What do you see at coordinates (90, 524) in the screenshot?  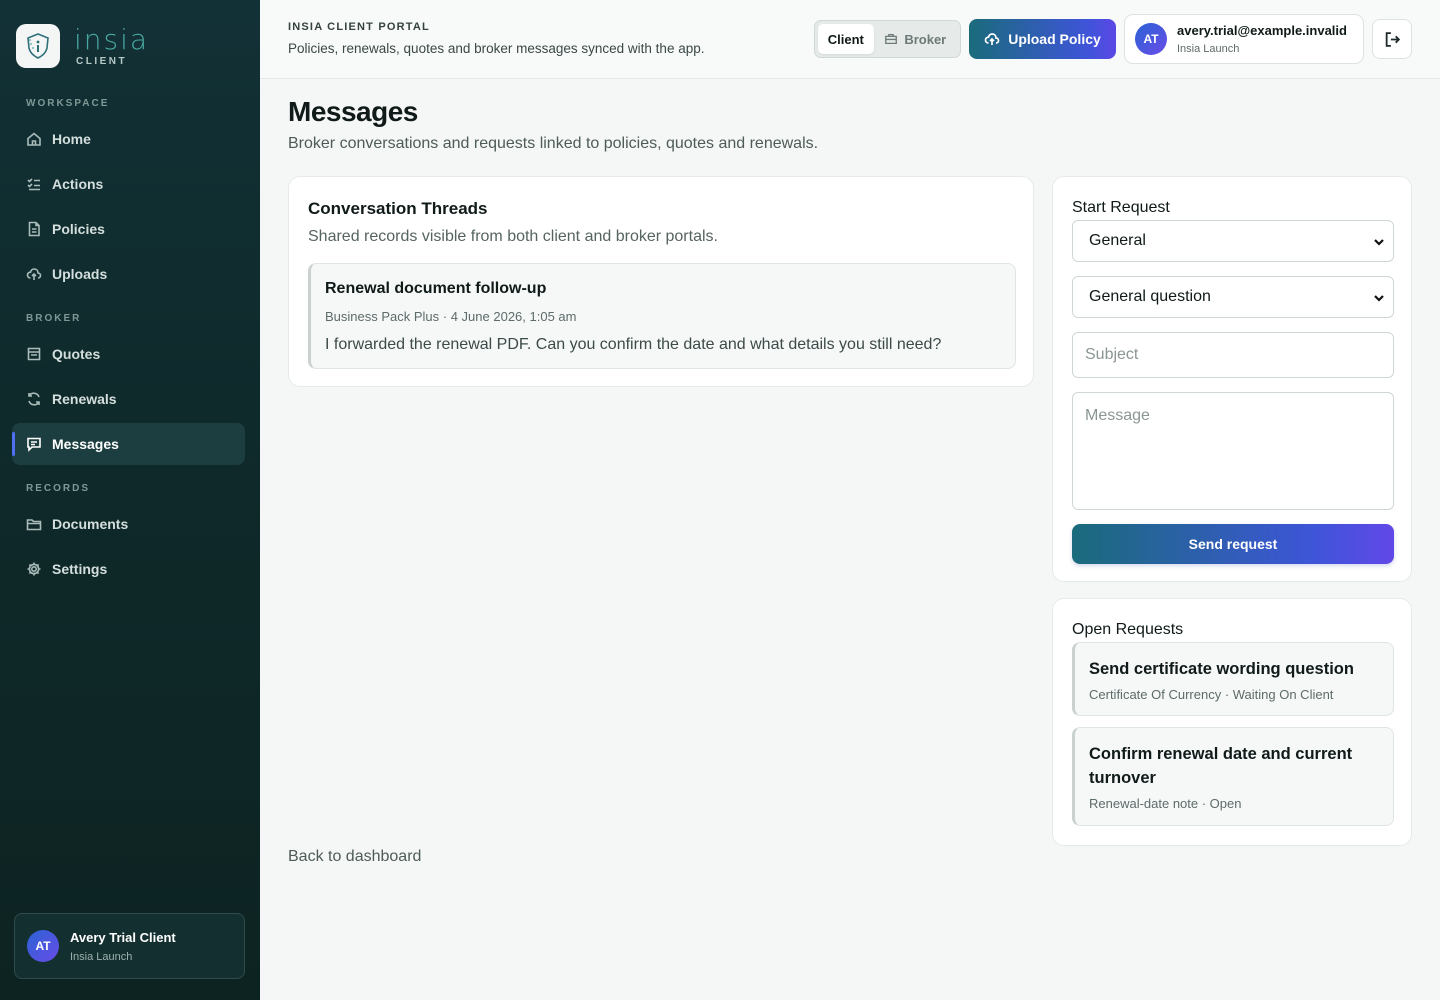 I see `sidebar-item-label: Documents` at bounding box center [90, 524].